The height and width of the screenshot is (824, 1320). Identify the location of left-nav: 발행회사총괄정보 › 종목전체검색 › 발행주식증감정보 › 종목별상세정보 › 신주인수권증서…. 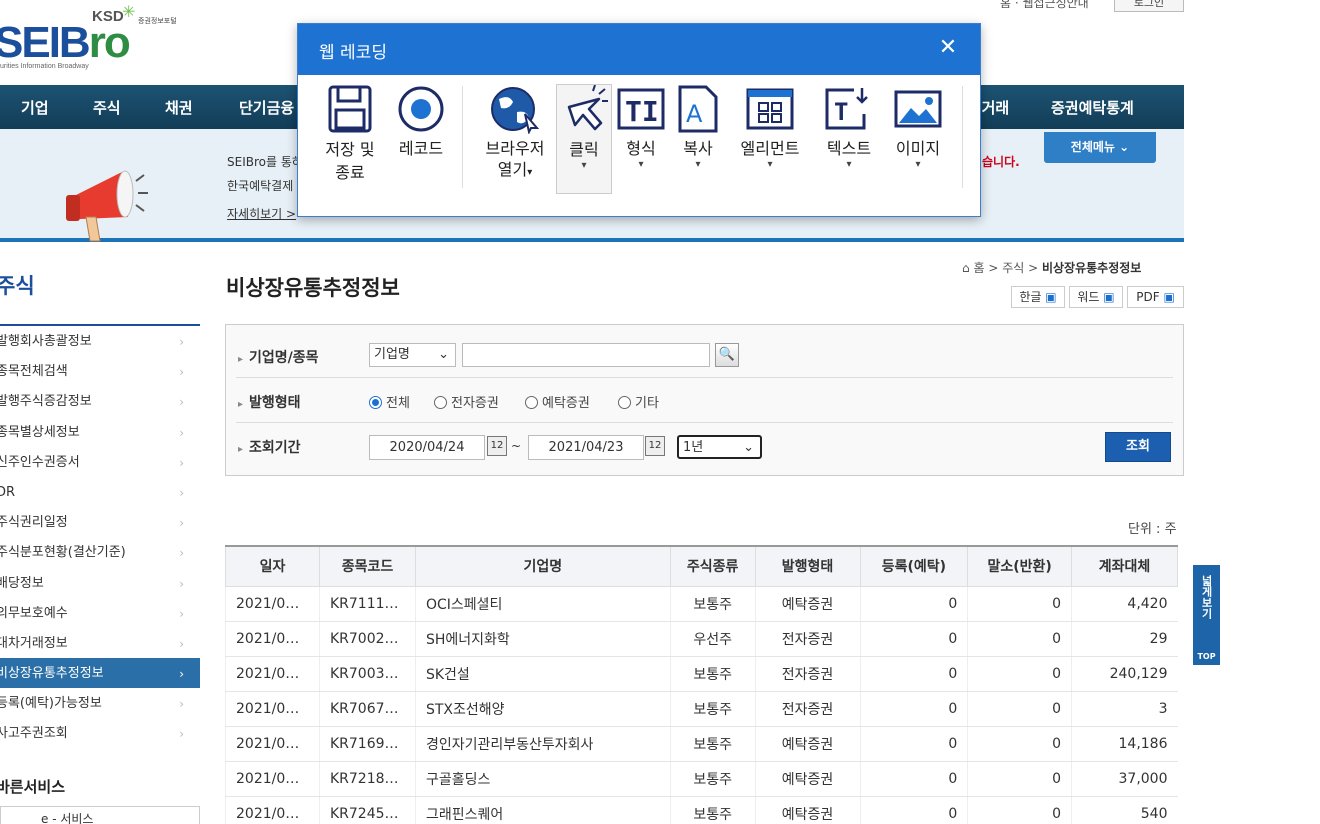
(100, 536).